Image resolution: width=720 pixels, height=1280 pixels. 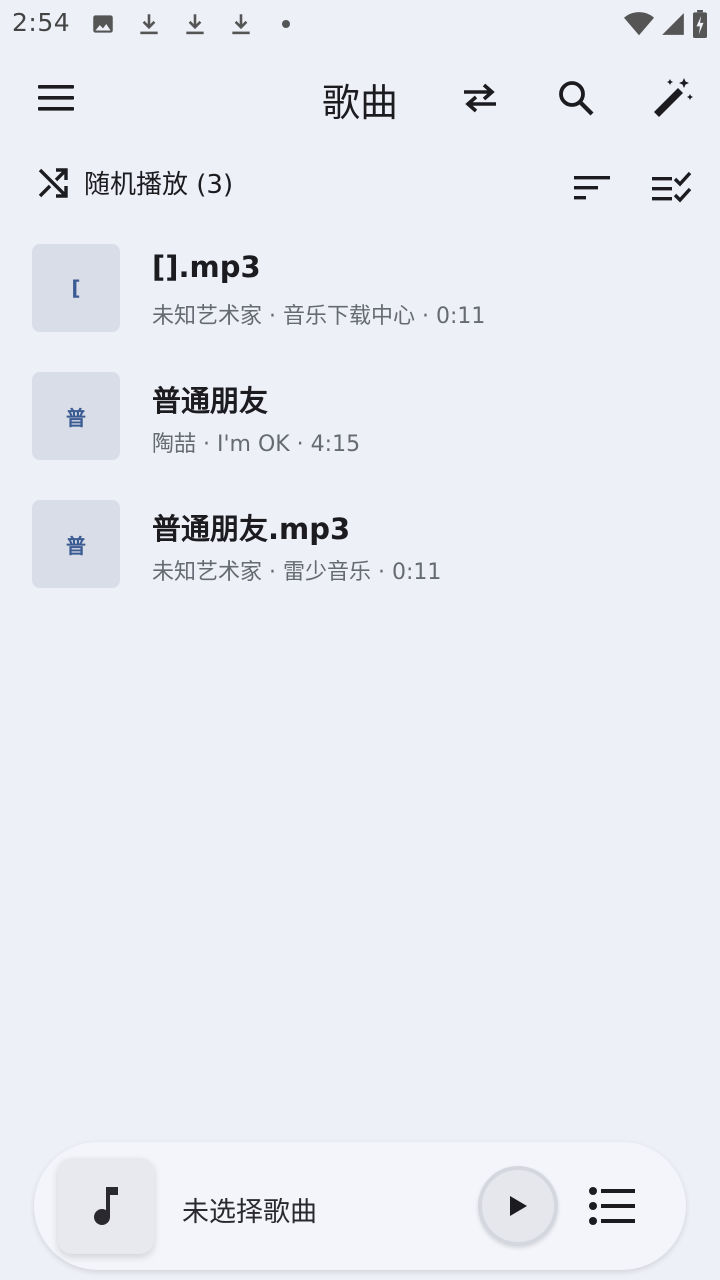 I want to click on dot-icon, so click(x=286, y=24).